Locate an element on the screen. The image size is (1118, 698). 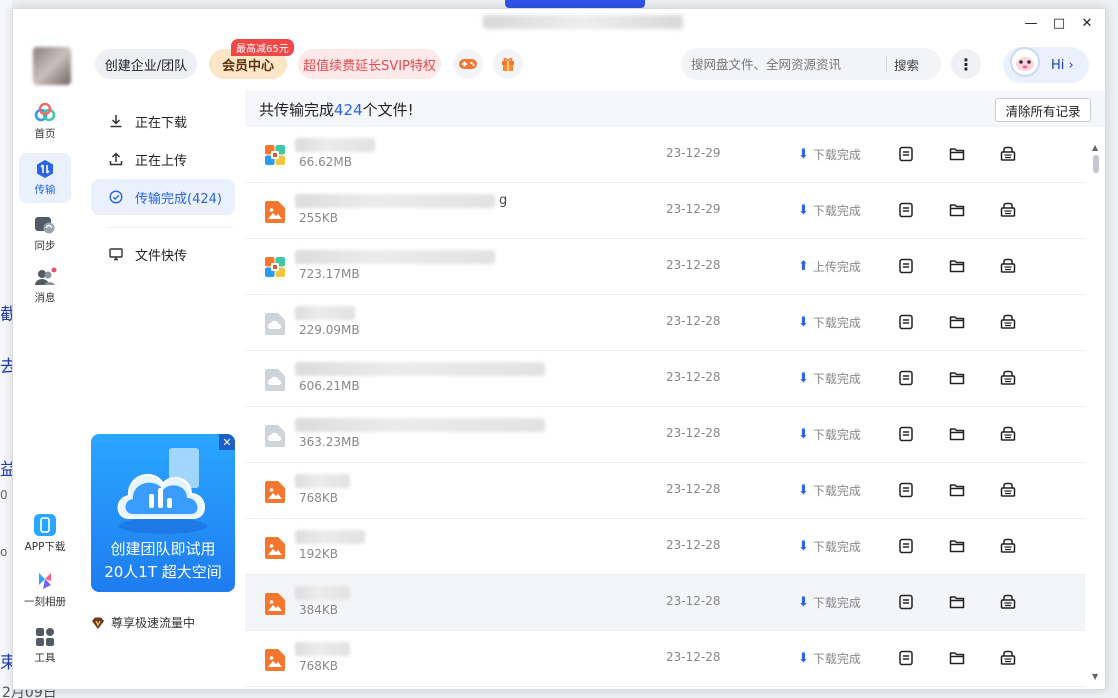
nav-divider is located at coordinates (170, 227).